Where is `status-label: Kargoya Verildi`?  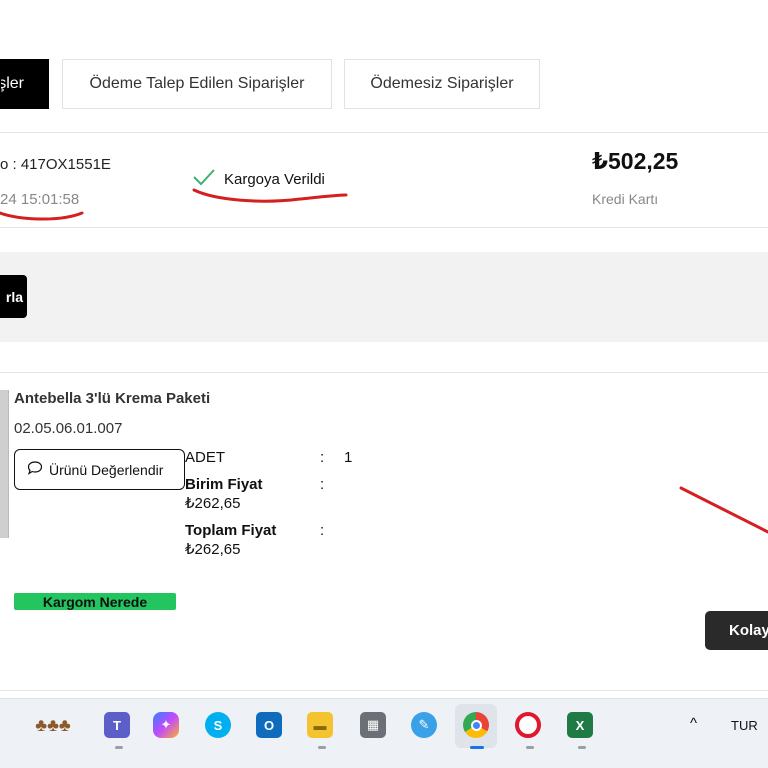 status-label: Kargoya Verildi is located at coordinates (274, 179).